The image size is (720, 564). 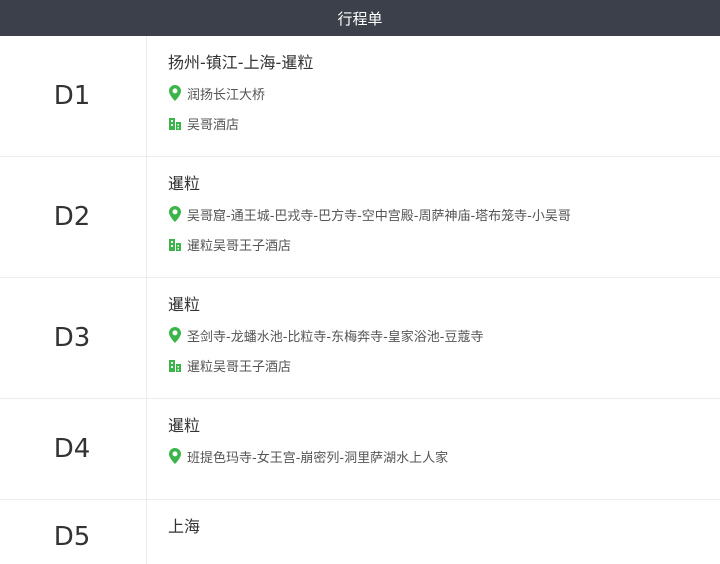 I want to click on hotel-text: 吴哥酒店, so click(x=213, y=125).